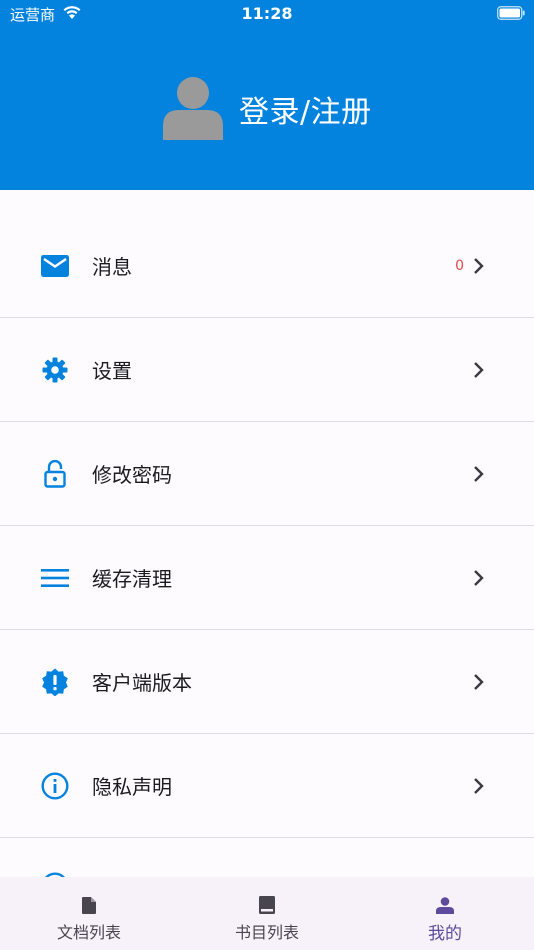  Describe the element at coordinates (445, 905) in the screenshot. I see `person-icon` at that location.